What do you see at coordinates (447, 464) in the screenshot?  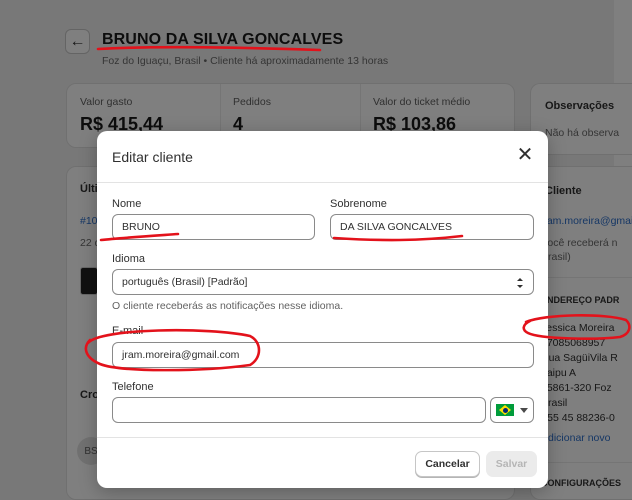 I see `cancel-button: Cancelar` at bounding box center [447, 464].